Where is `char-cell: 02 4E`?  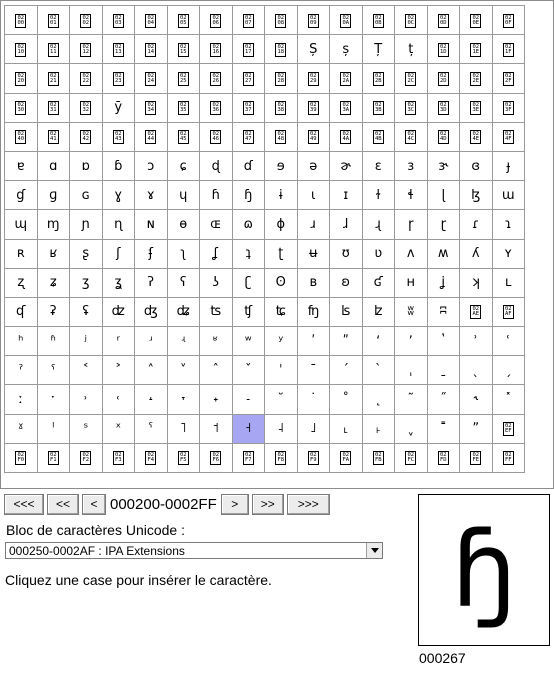
char-cell: 02 4E is located at coordinates (476, 136).